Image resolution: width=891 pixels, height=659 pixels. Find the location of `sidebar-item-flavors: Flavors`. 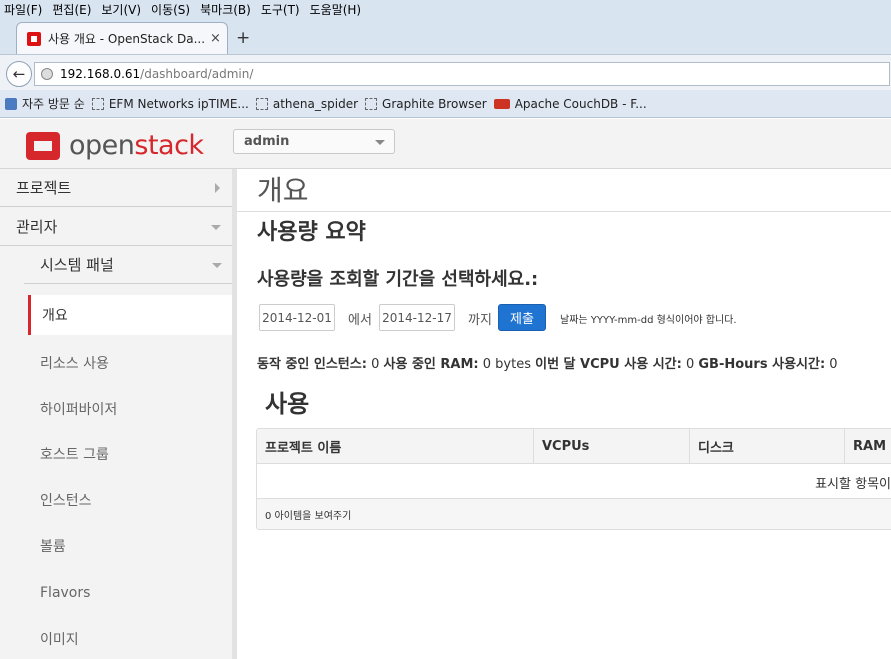

sidebar-item-flavors: Flavors is located at coordinates (132, 593).